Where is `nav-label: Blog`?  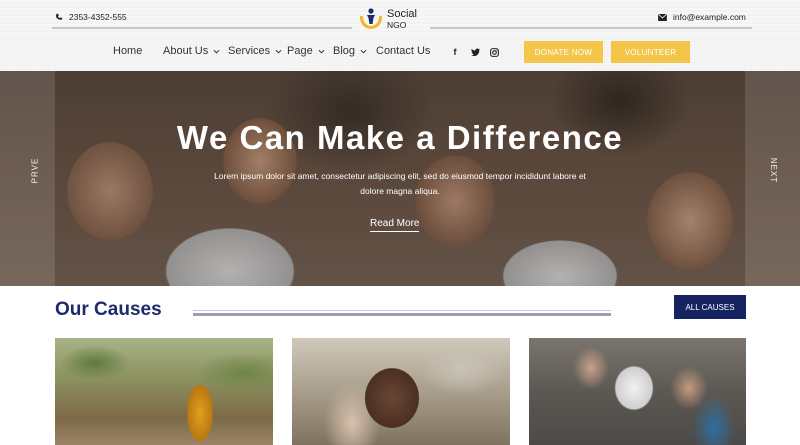
nav-label: Blog is located at coordinates (344, 51).